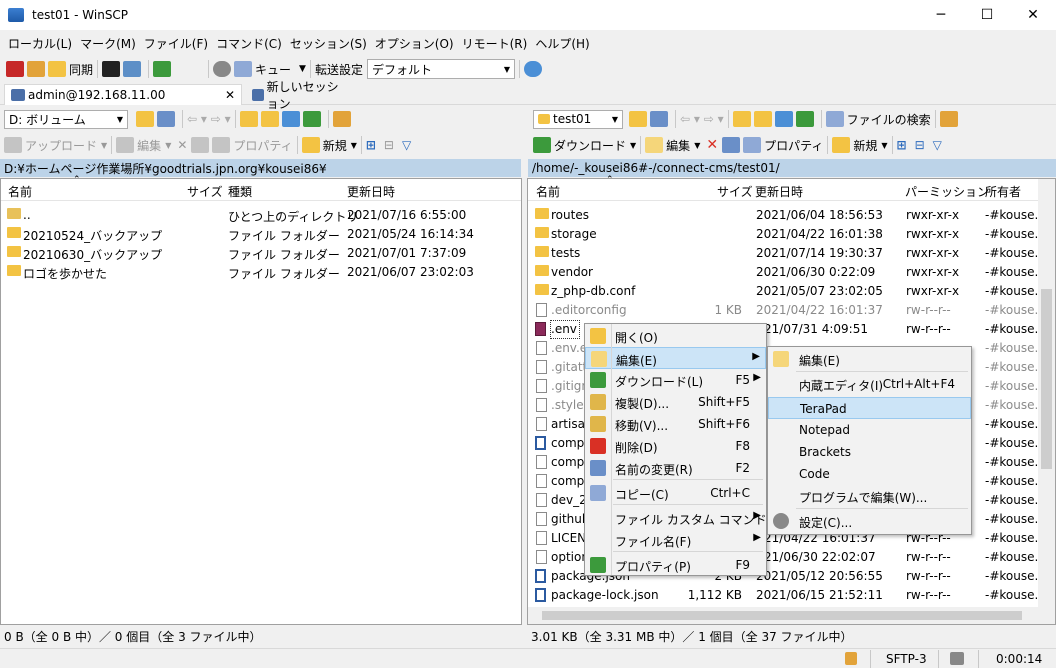  What do you see at coordinates (243, 69) in the screenshot?
I see `queue-icon` at bounding box center [243, 69].